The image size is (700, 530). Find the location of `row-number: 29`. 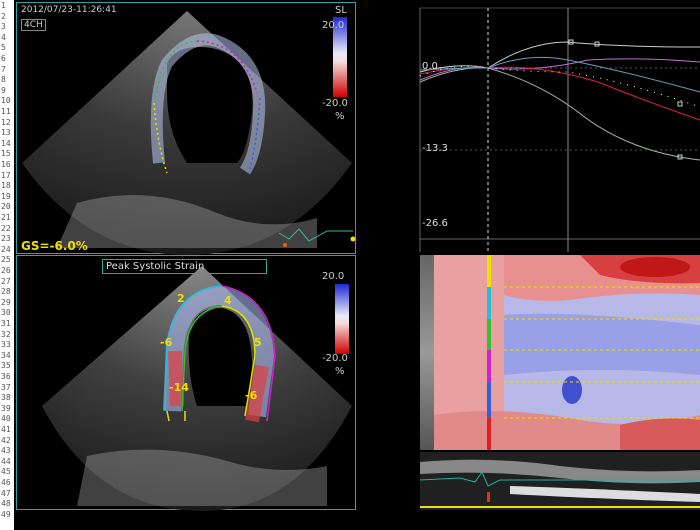

row-number: 29 is located at coordinates (6, 302).